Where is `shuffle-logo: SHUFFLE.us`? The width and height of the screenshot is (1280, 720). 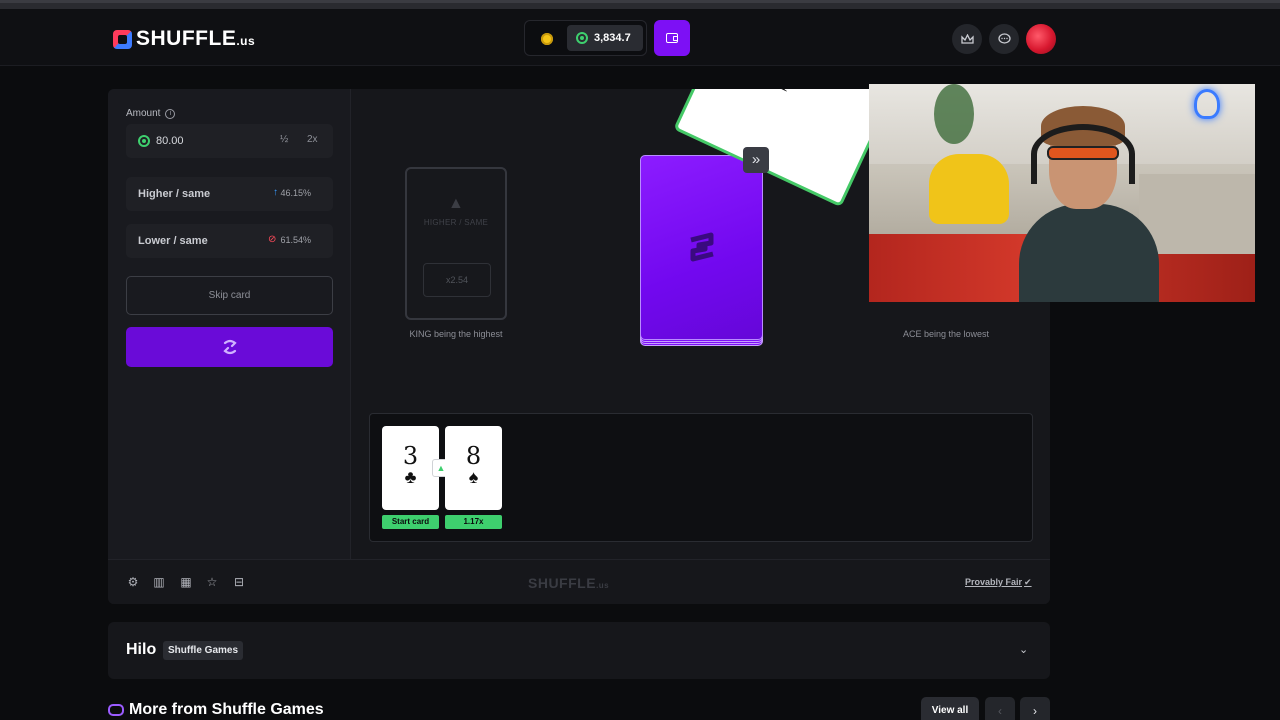 shuffle-logo: SHUFFLE.us is located at coordinates (184, 39).